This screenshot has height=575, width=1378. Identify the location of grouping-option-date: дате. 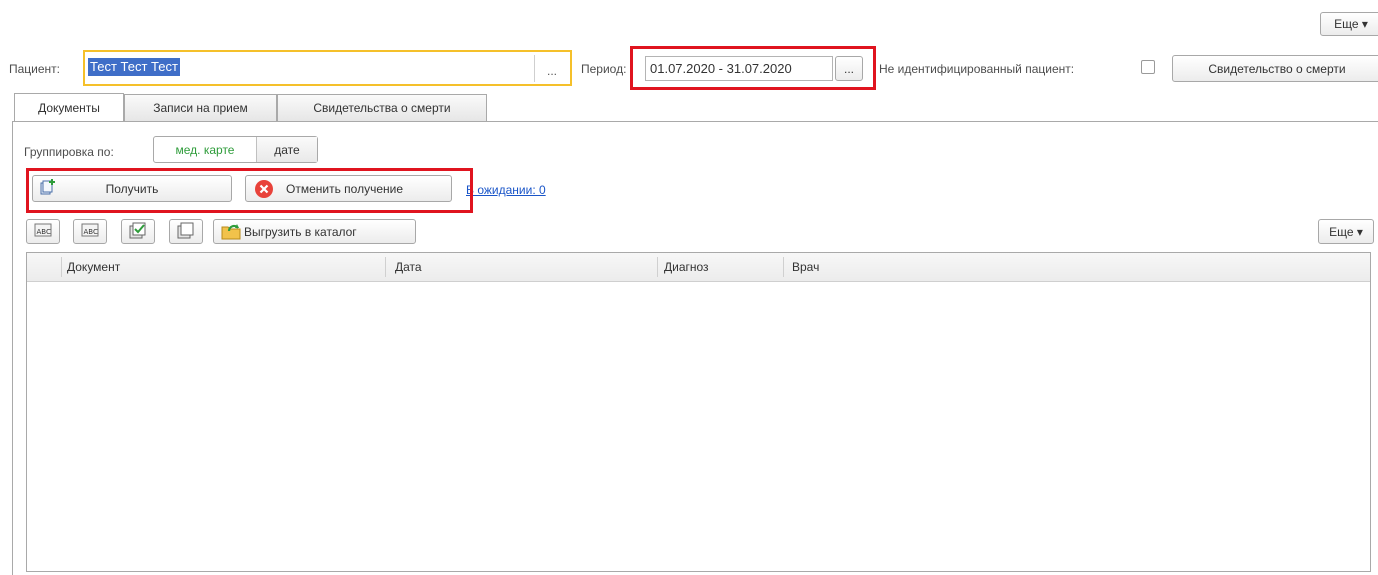
(287, 149).